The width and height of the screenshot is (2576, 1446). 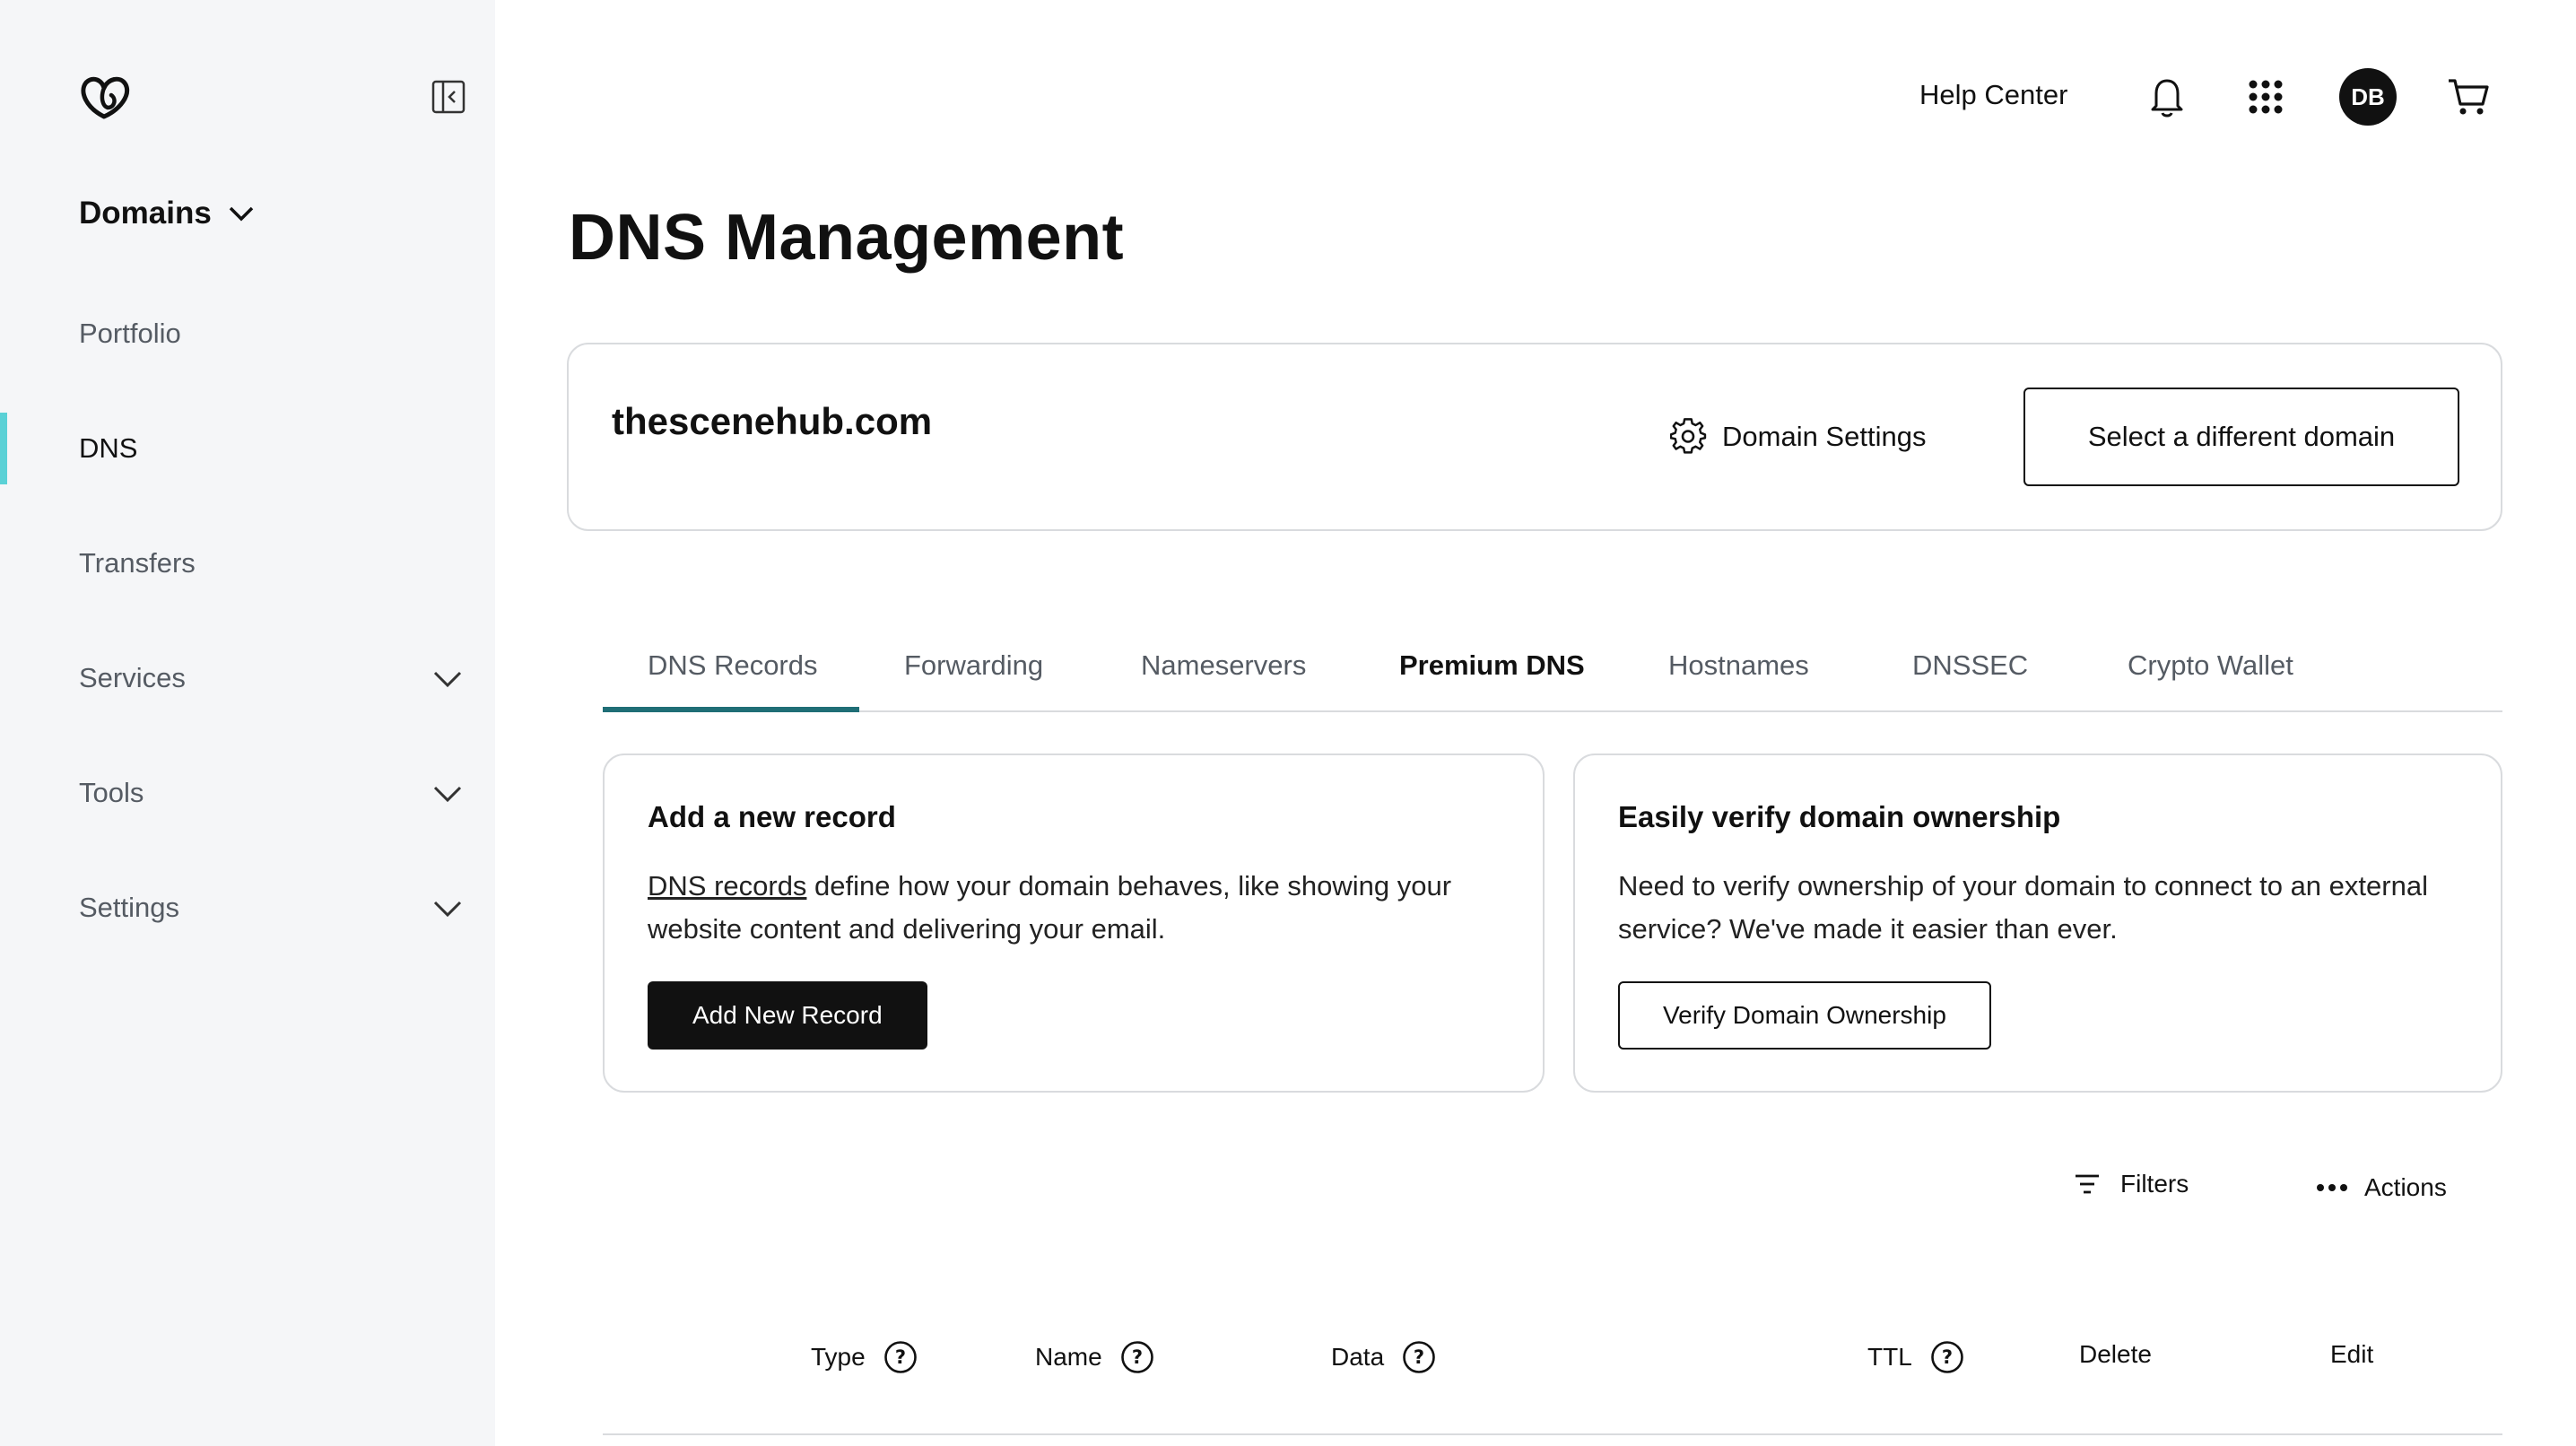 What do you see at coordinates (1492, 665) in the screenshot?
I see `tab-premium-dns: Premium DNS` at bounding box center [1492, 665].